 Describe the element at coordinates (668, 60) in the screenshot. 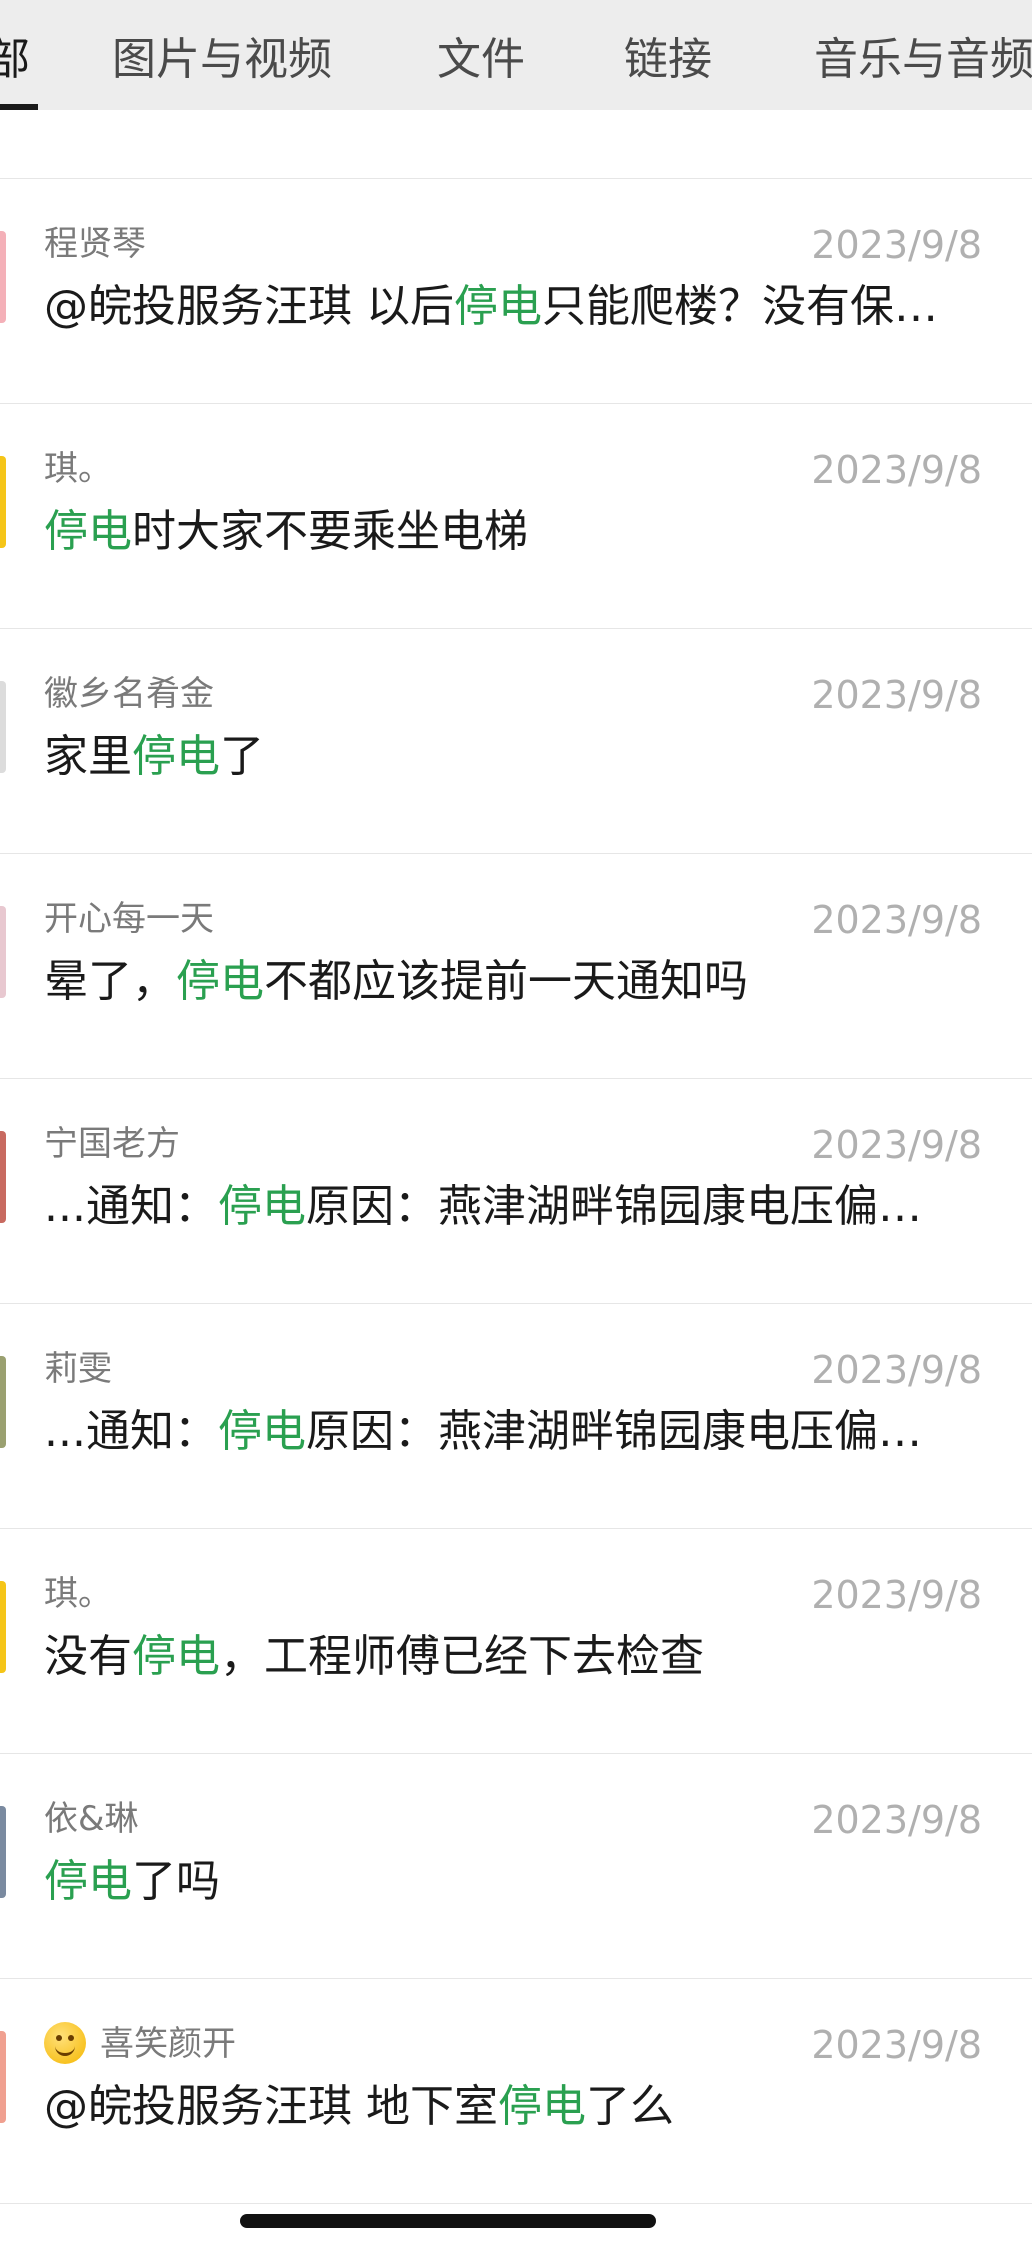

I see `tab-links: 链接` at that location.